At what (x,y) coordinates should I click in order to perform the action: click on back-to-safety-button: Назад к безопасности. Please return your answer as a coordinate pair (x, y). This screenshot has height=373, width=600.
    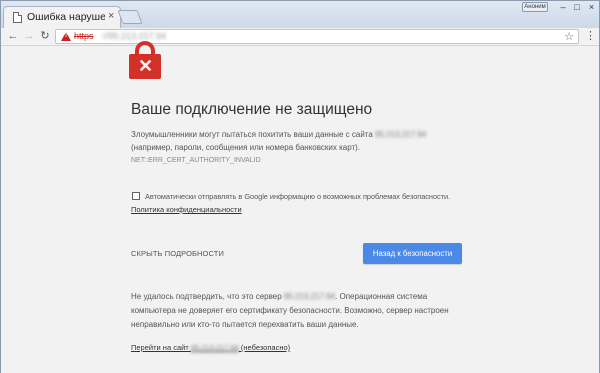
    Looking at the image, I should click on (412, 253).